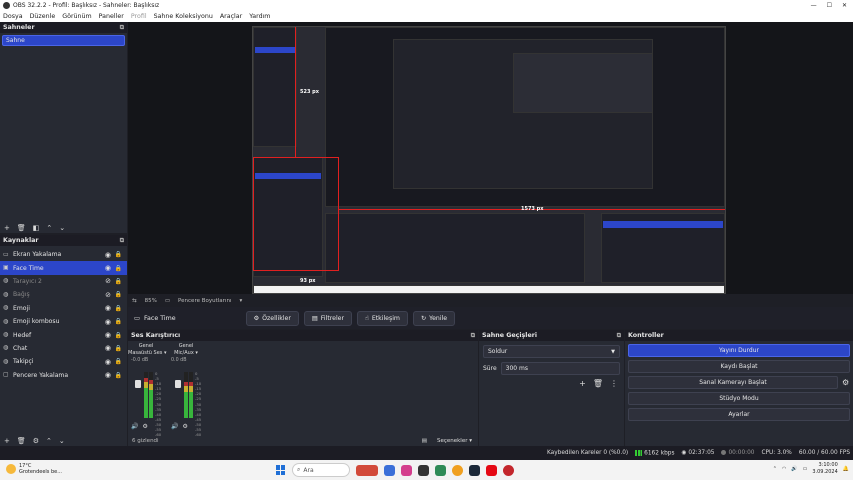 This screenshot has height=480, width=853. I want to click on chrome-icon, so click(457, 470).